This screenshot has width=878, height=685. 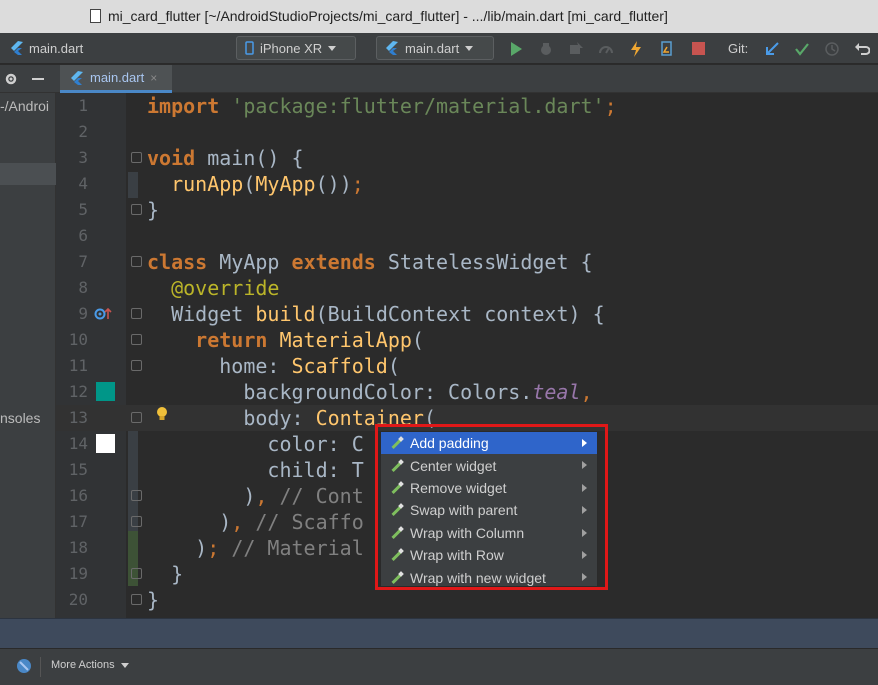 I want to click on line-number: 18, so click(x=78, y=547).